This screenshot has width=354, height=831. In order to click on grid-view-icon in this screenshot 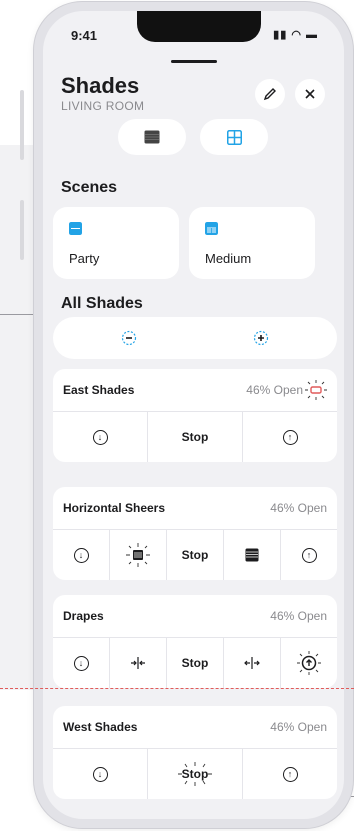, I will do `click(234, 137)`.